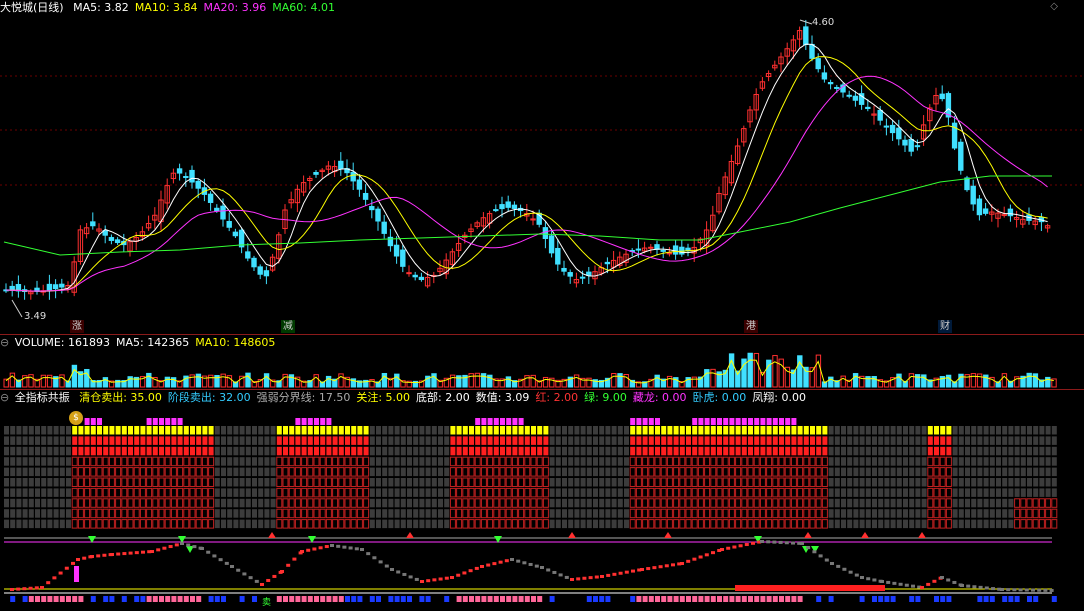  I want to click on volume-chart, so click(542, 362).